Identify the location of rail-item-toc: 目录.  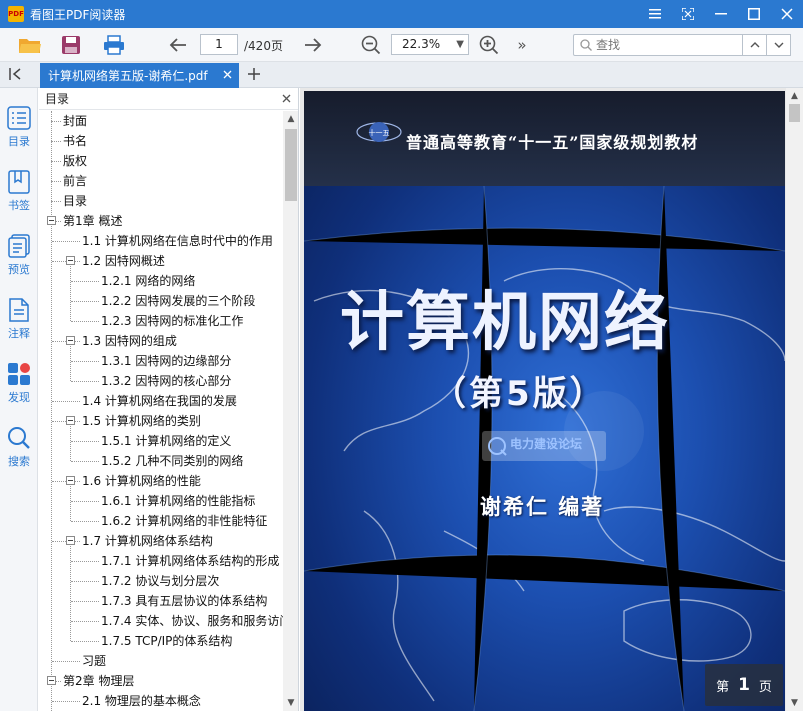
(19, 133).